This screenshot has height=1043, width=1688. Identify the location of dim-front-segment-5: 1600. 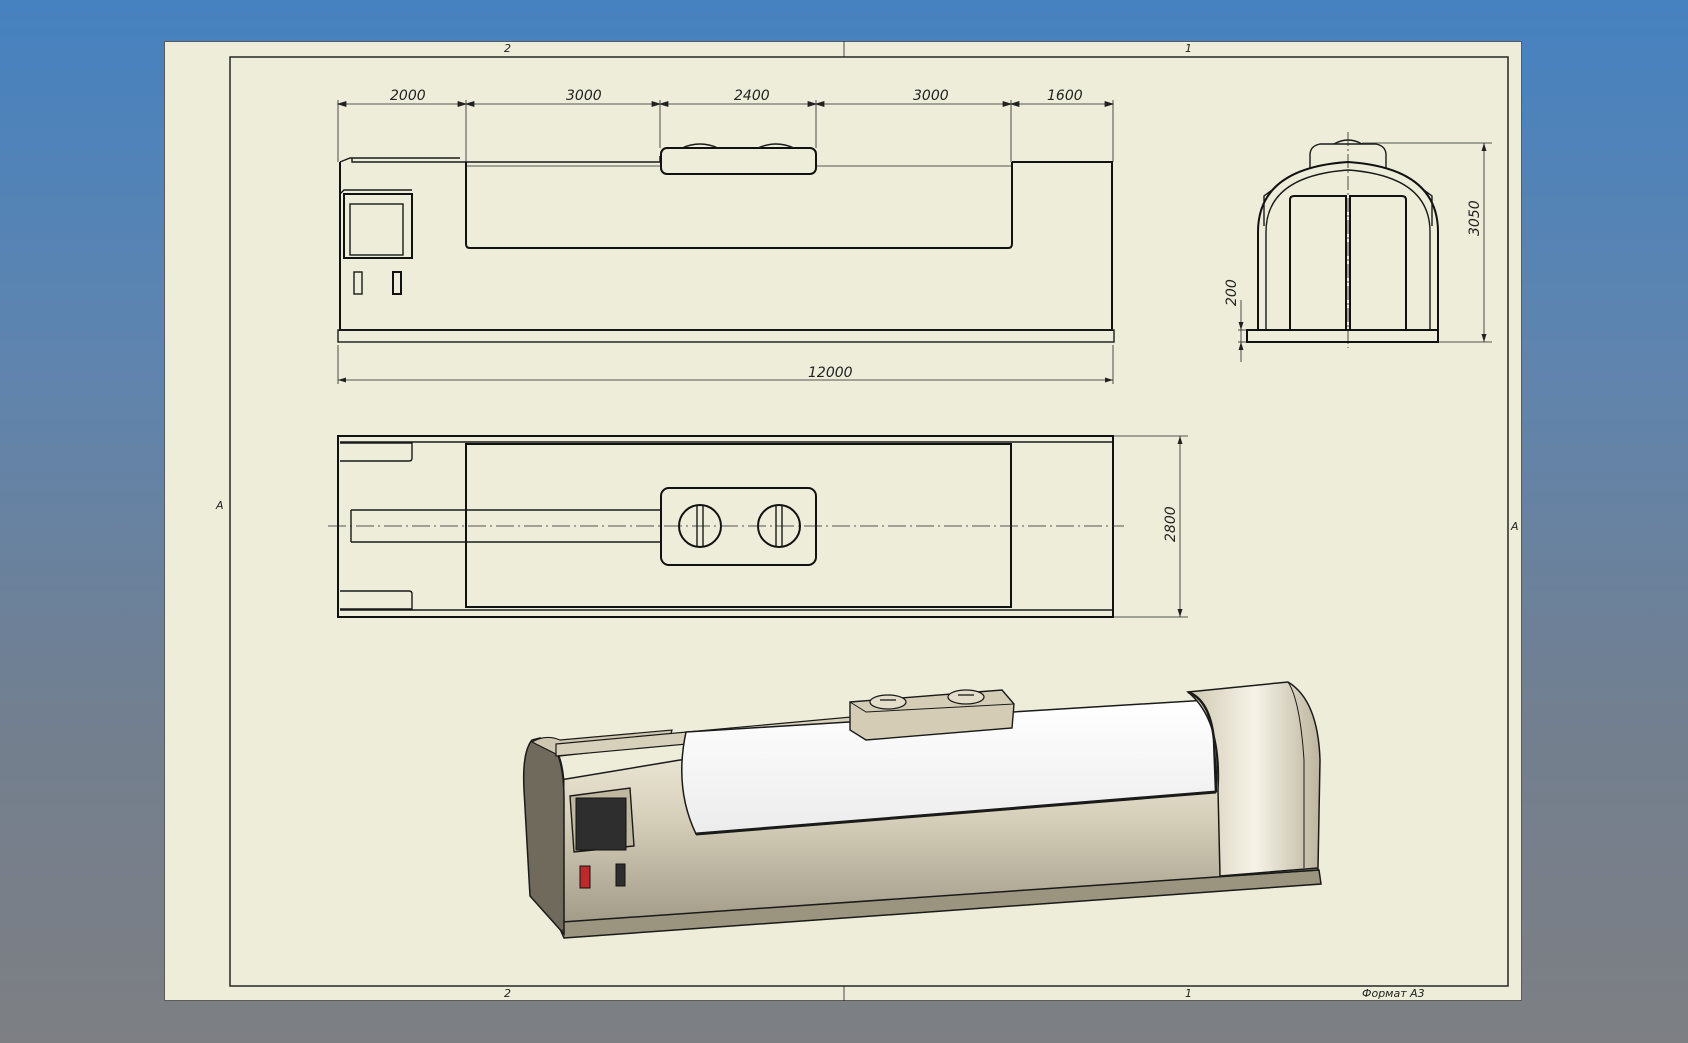
(1065, 96).